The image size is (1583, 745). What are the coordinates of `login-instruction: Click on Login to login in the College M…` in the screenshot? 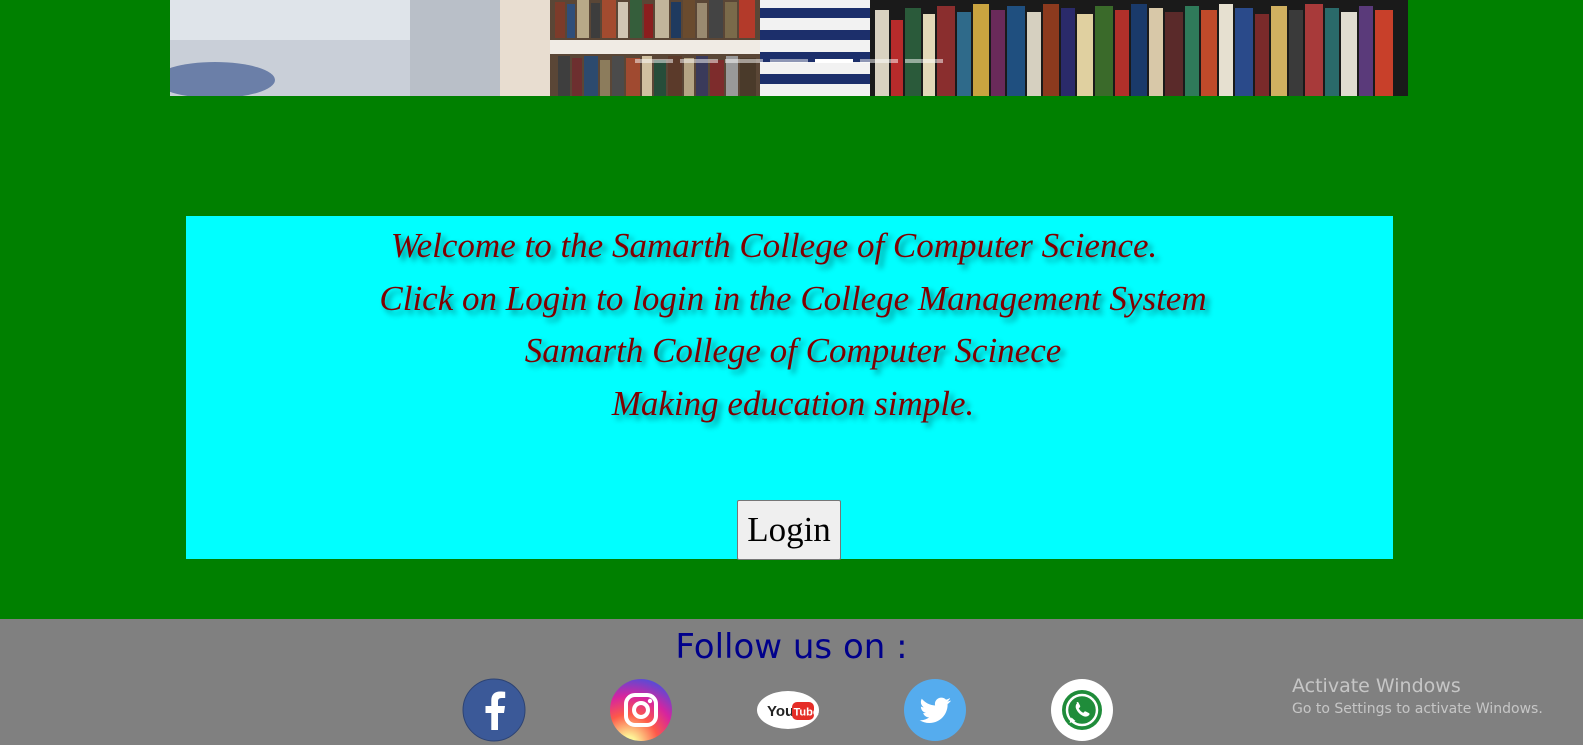 It's located at (793, 298).